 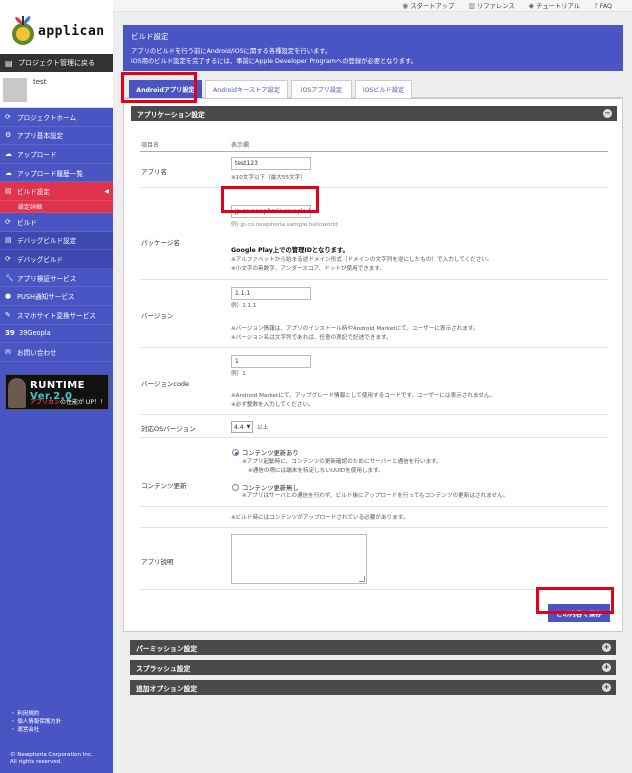 I want to click on sidebar-item-label: ビルド, so click(x=27, y=222).